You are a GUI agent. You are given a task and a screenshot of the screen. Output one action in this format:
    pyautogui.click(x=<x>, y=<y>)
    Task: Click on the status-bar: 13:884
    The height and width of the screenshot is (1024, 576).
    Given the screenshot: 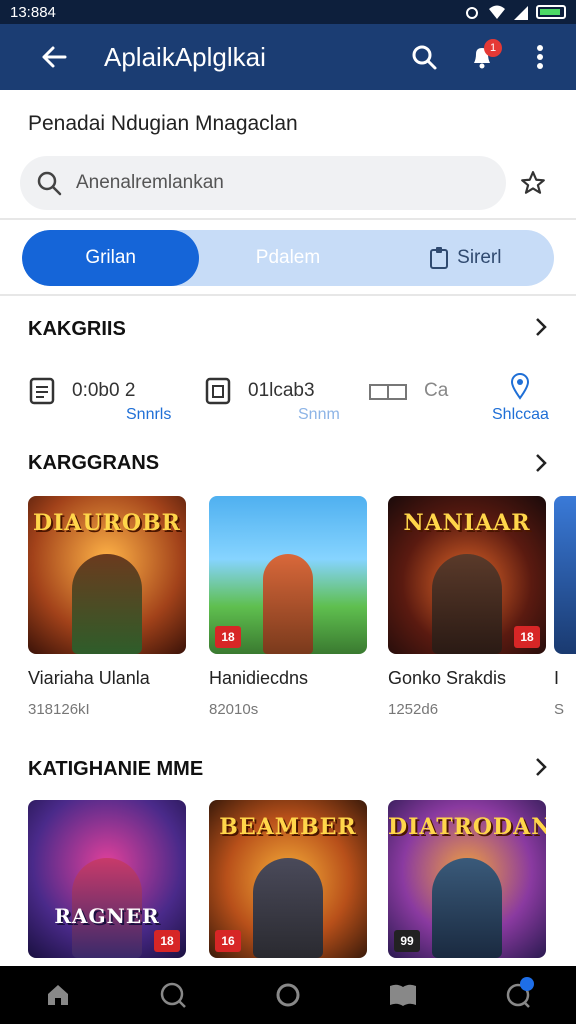 What is the action you would take?
    pyautogui.click(x=288, y=12)
    